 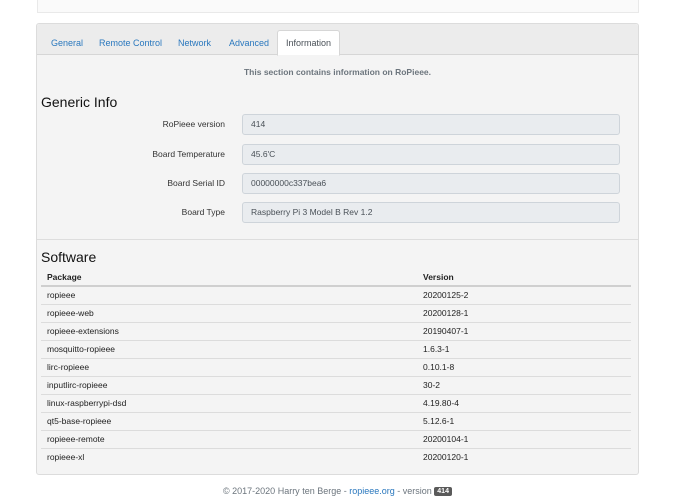 I want to click on software-title: Software, so click(x=69, y=257).